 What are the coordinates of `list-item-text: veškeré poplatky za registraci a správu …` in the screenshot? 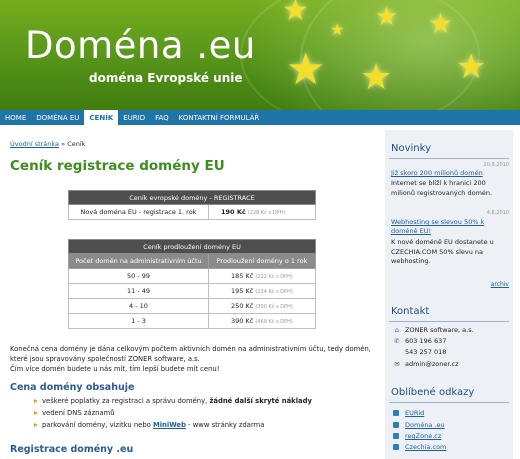 It's located at (126, 401).